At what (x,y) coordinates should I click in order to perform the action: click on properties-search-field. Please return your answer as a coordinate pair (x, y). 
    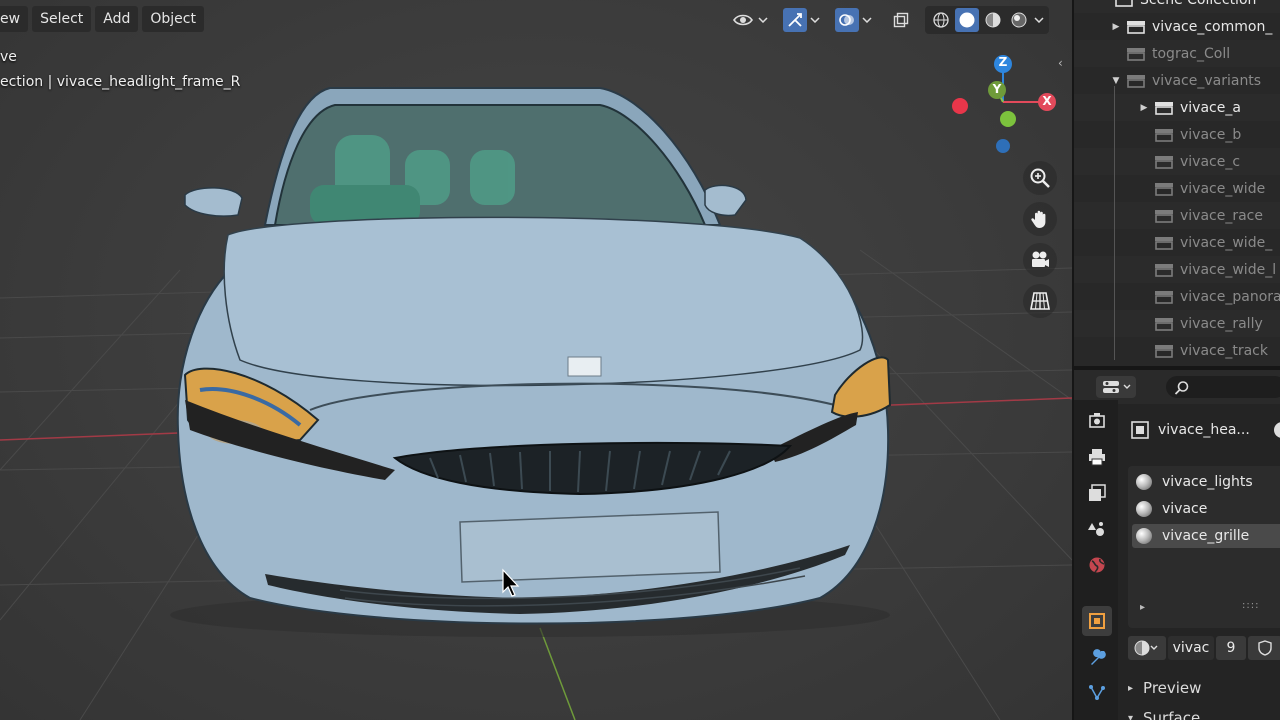
    Looking at the image, I should click on (1223, 387).